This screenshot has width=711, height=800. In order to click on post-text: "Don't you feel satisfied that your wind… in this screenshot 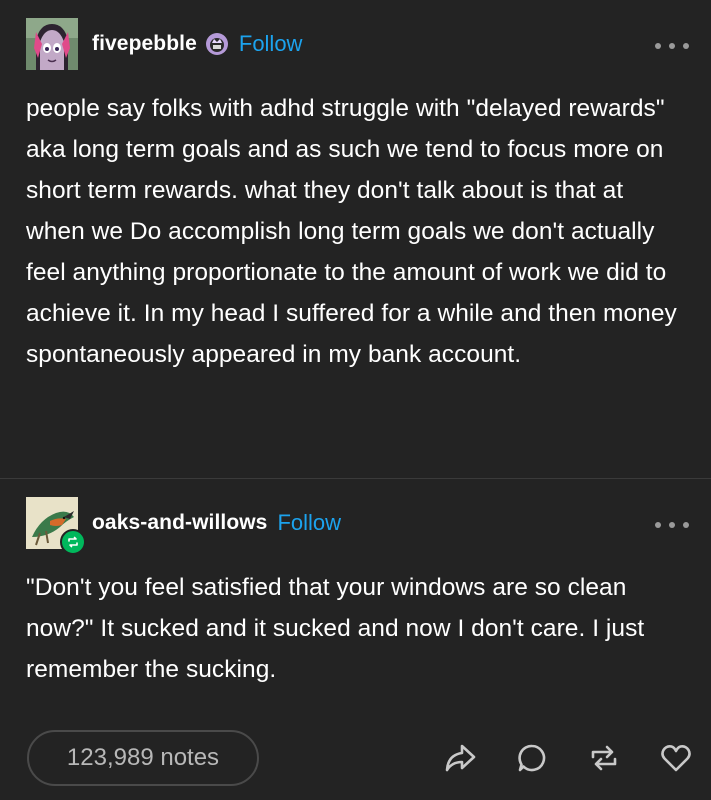, I will do `click(335, 628)`.